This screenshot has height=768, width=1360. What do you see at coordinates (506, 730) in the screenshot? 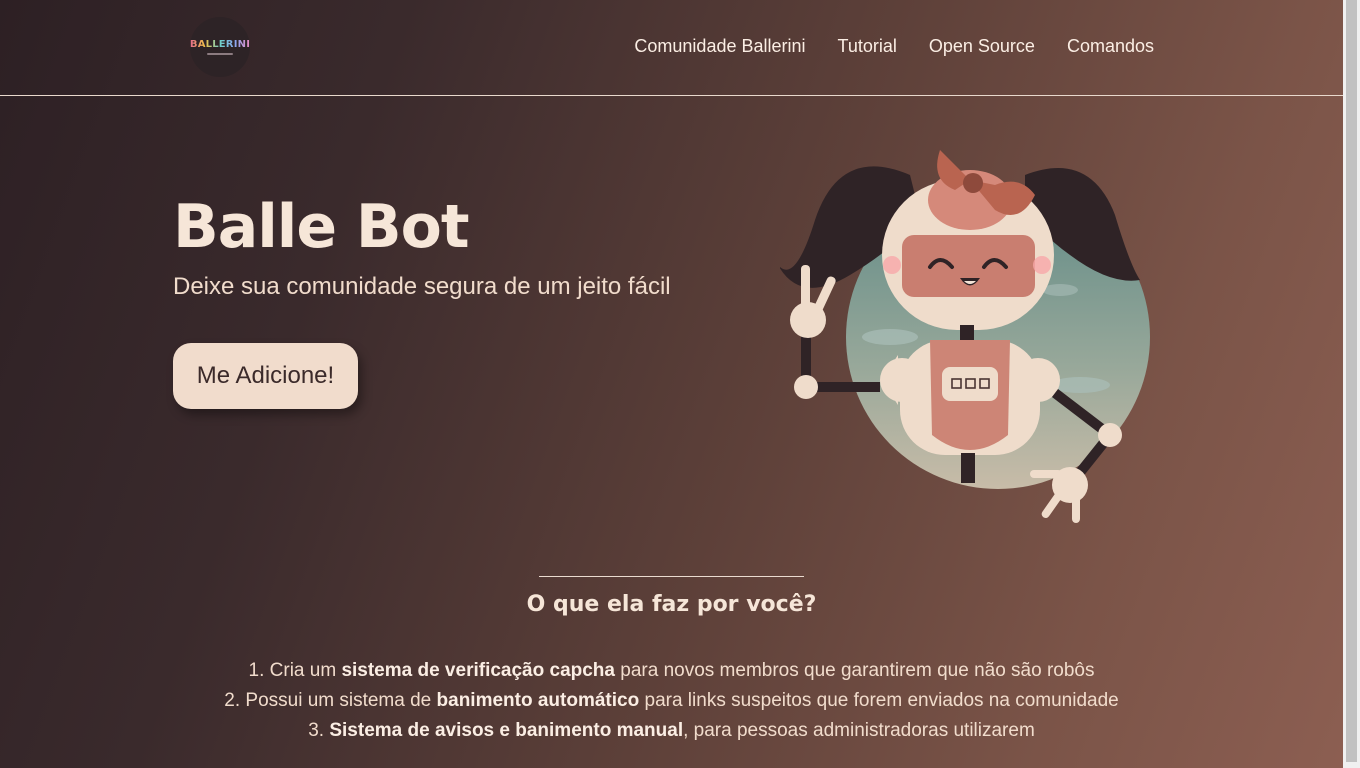
I see `feature-text-bold: Sistema de avisos e banimento manual` at bounding box center [506, 730].